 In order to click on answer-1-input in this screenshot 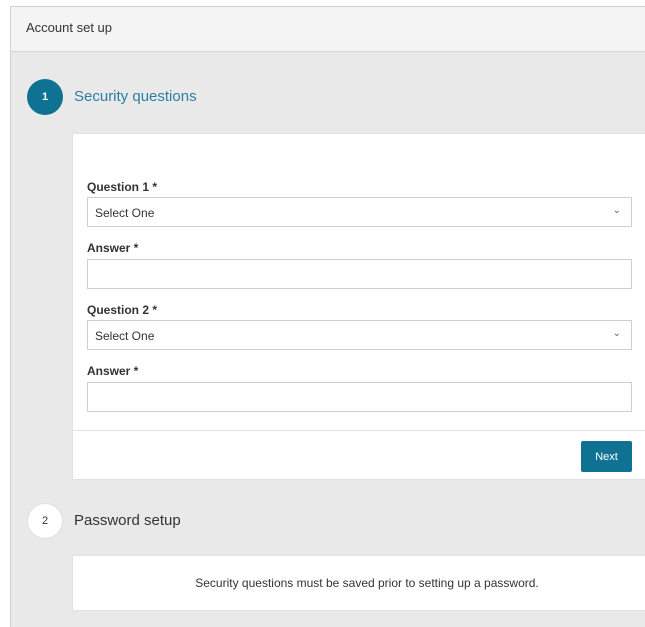, I will do `click(359, 274)`.